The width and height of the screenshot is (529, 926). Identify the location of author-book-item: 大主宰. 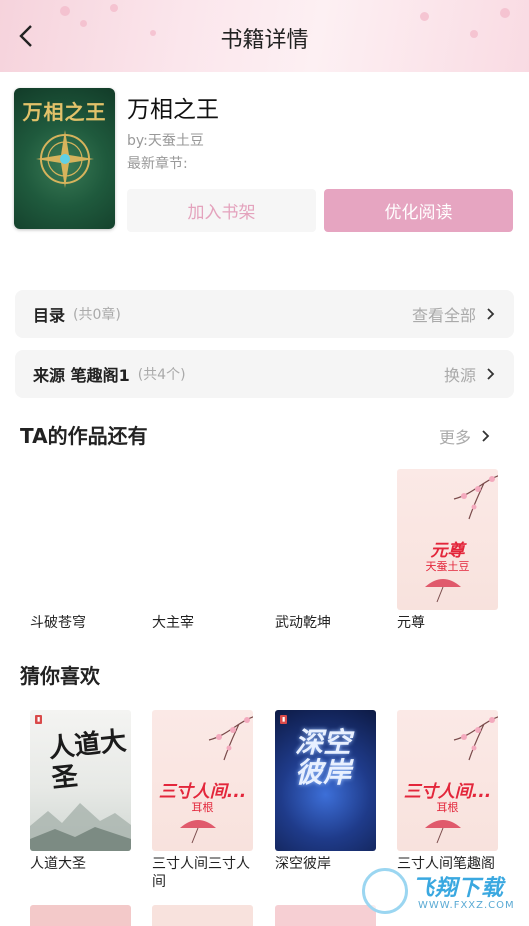
(202, 550).